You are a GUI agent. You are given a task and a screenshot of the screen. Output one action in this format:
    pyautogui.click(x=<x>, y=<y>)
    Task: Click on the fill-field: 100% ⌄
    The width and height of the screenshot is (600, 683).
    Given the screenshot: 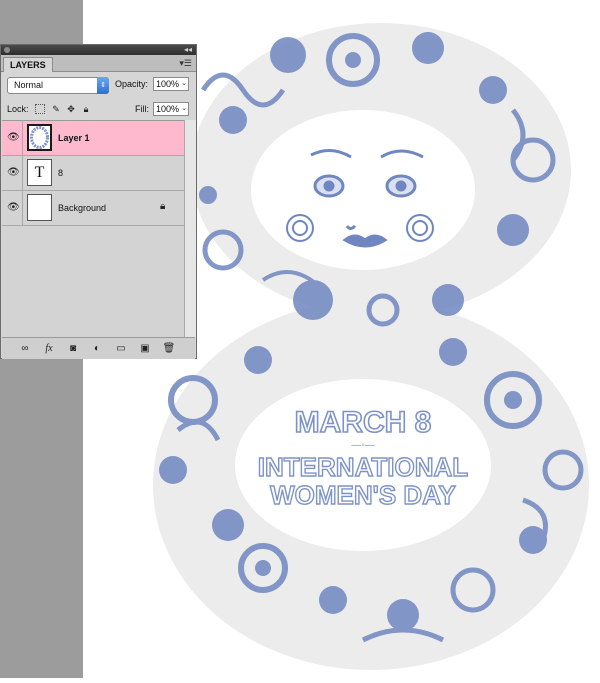 What is the action you would take?
    pyautogui.click(x=171, y=109)
    